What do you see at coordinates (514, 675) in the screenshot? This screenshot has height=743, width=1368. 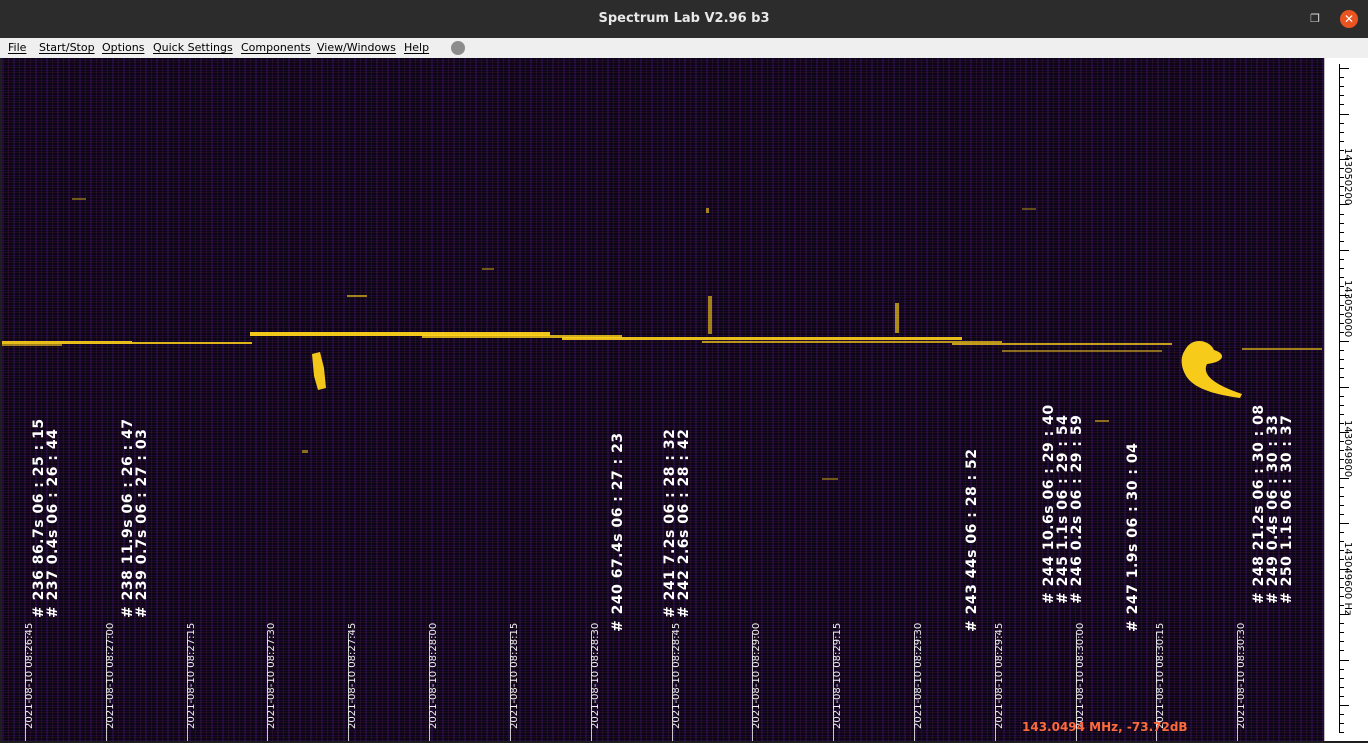 I see `time-label: 2021-08-10 08:28:15` at bounding box center [514, 675].